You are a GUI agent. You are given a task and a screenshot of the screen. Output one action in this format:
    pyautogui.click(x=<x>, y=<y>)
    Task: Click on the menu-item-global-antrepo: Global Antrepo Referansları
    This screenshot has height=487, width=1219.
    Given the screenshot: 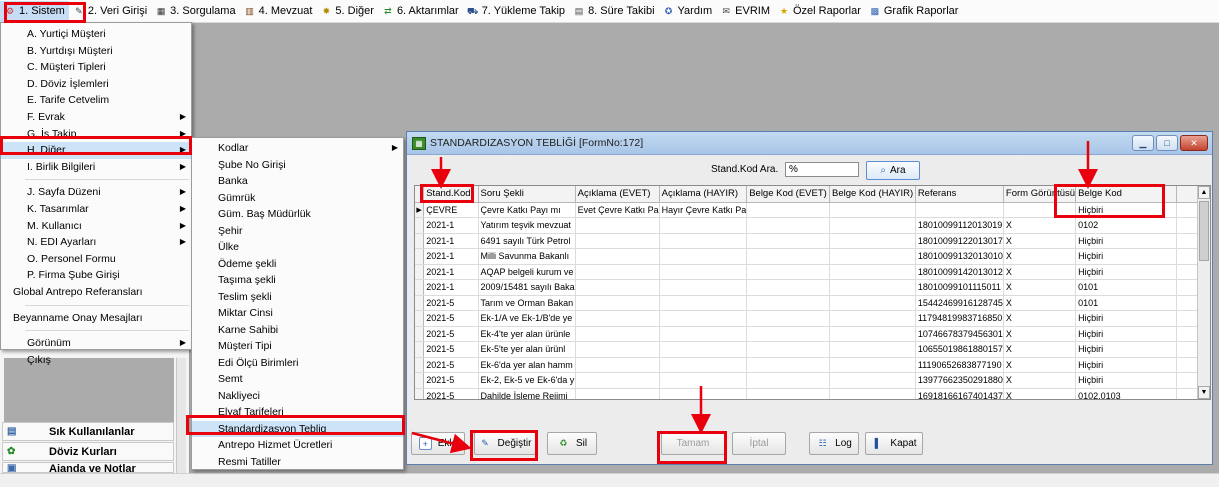 What is the action you would take?
    pyautogui.click(x=96, y=292)
    